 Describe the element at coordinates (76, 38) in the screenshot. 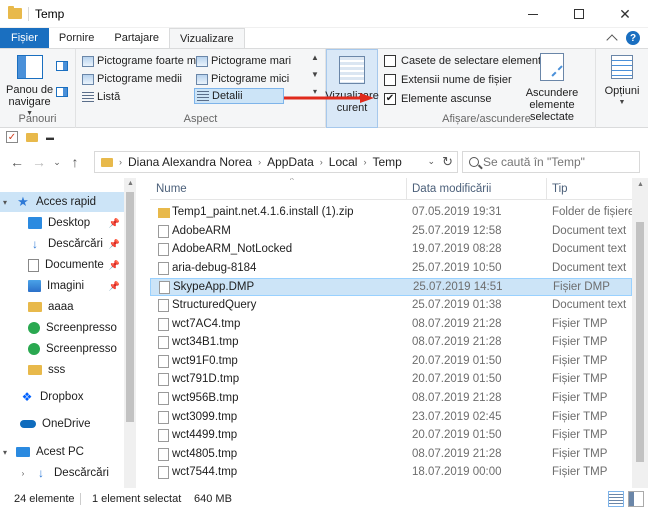

I see `tab-home: Pornire` at that location.